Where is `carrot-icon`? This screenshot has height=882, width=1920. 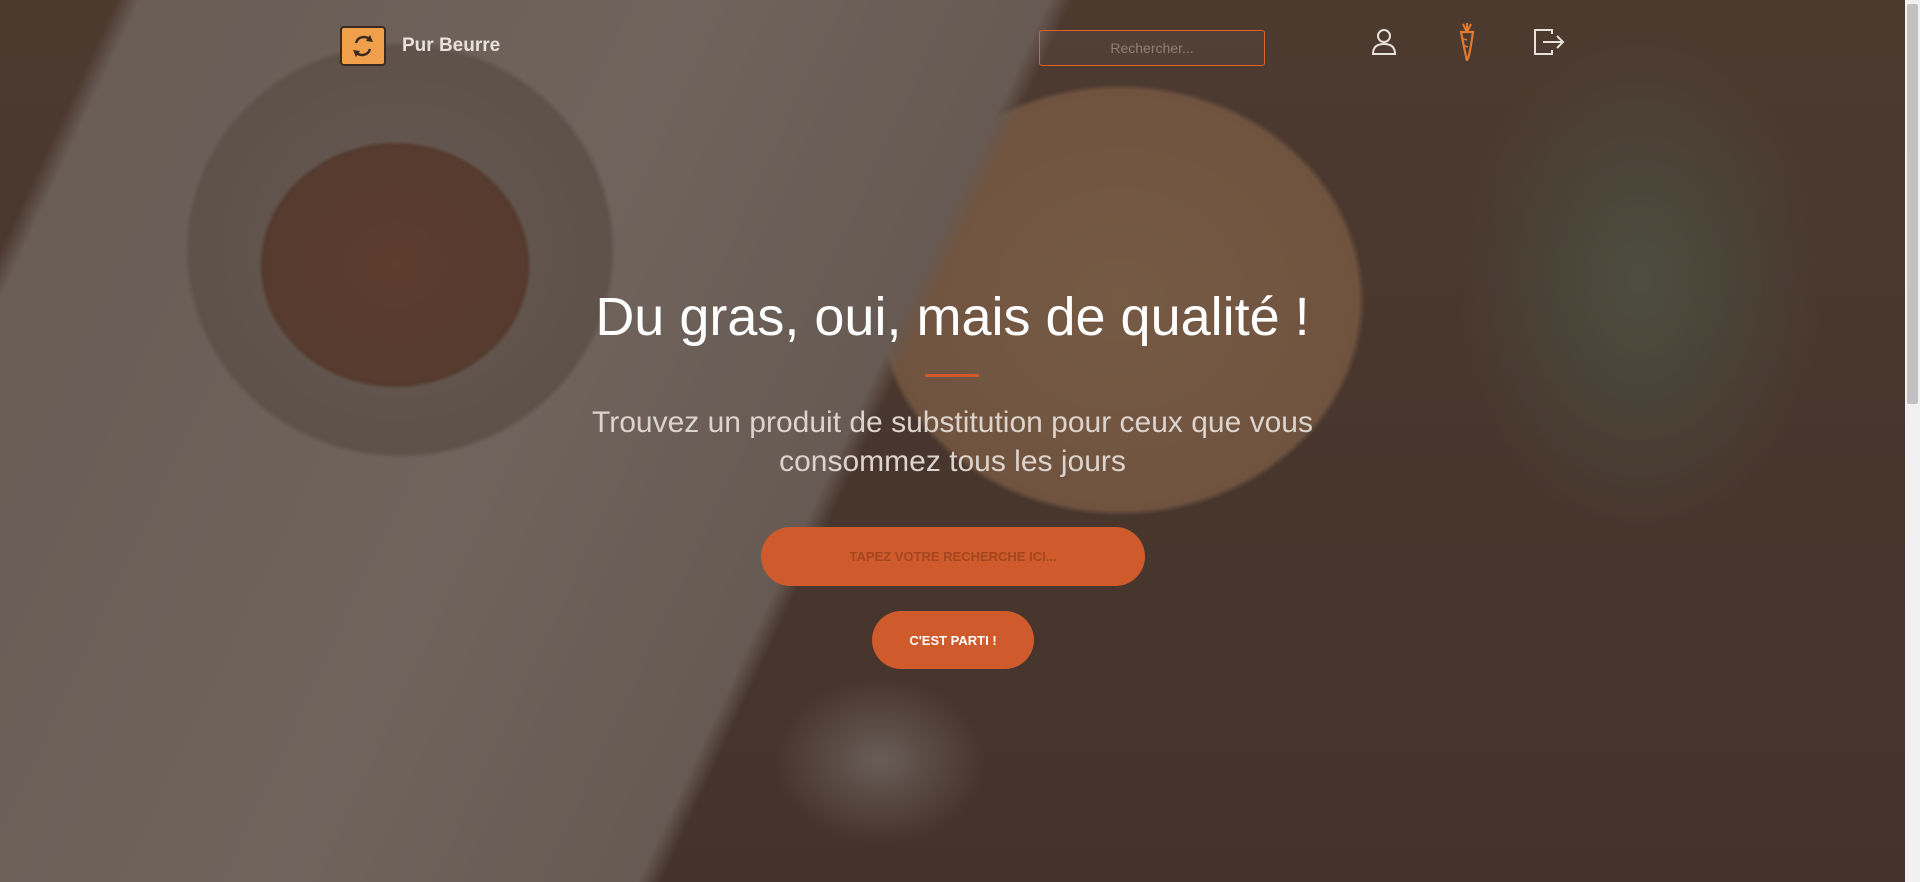 carrot-icon is located at coordinates (1467, 42).